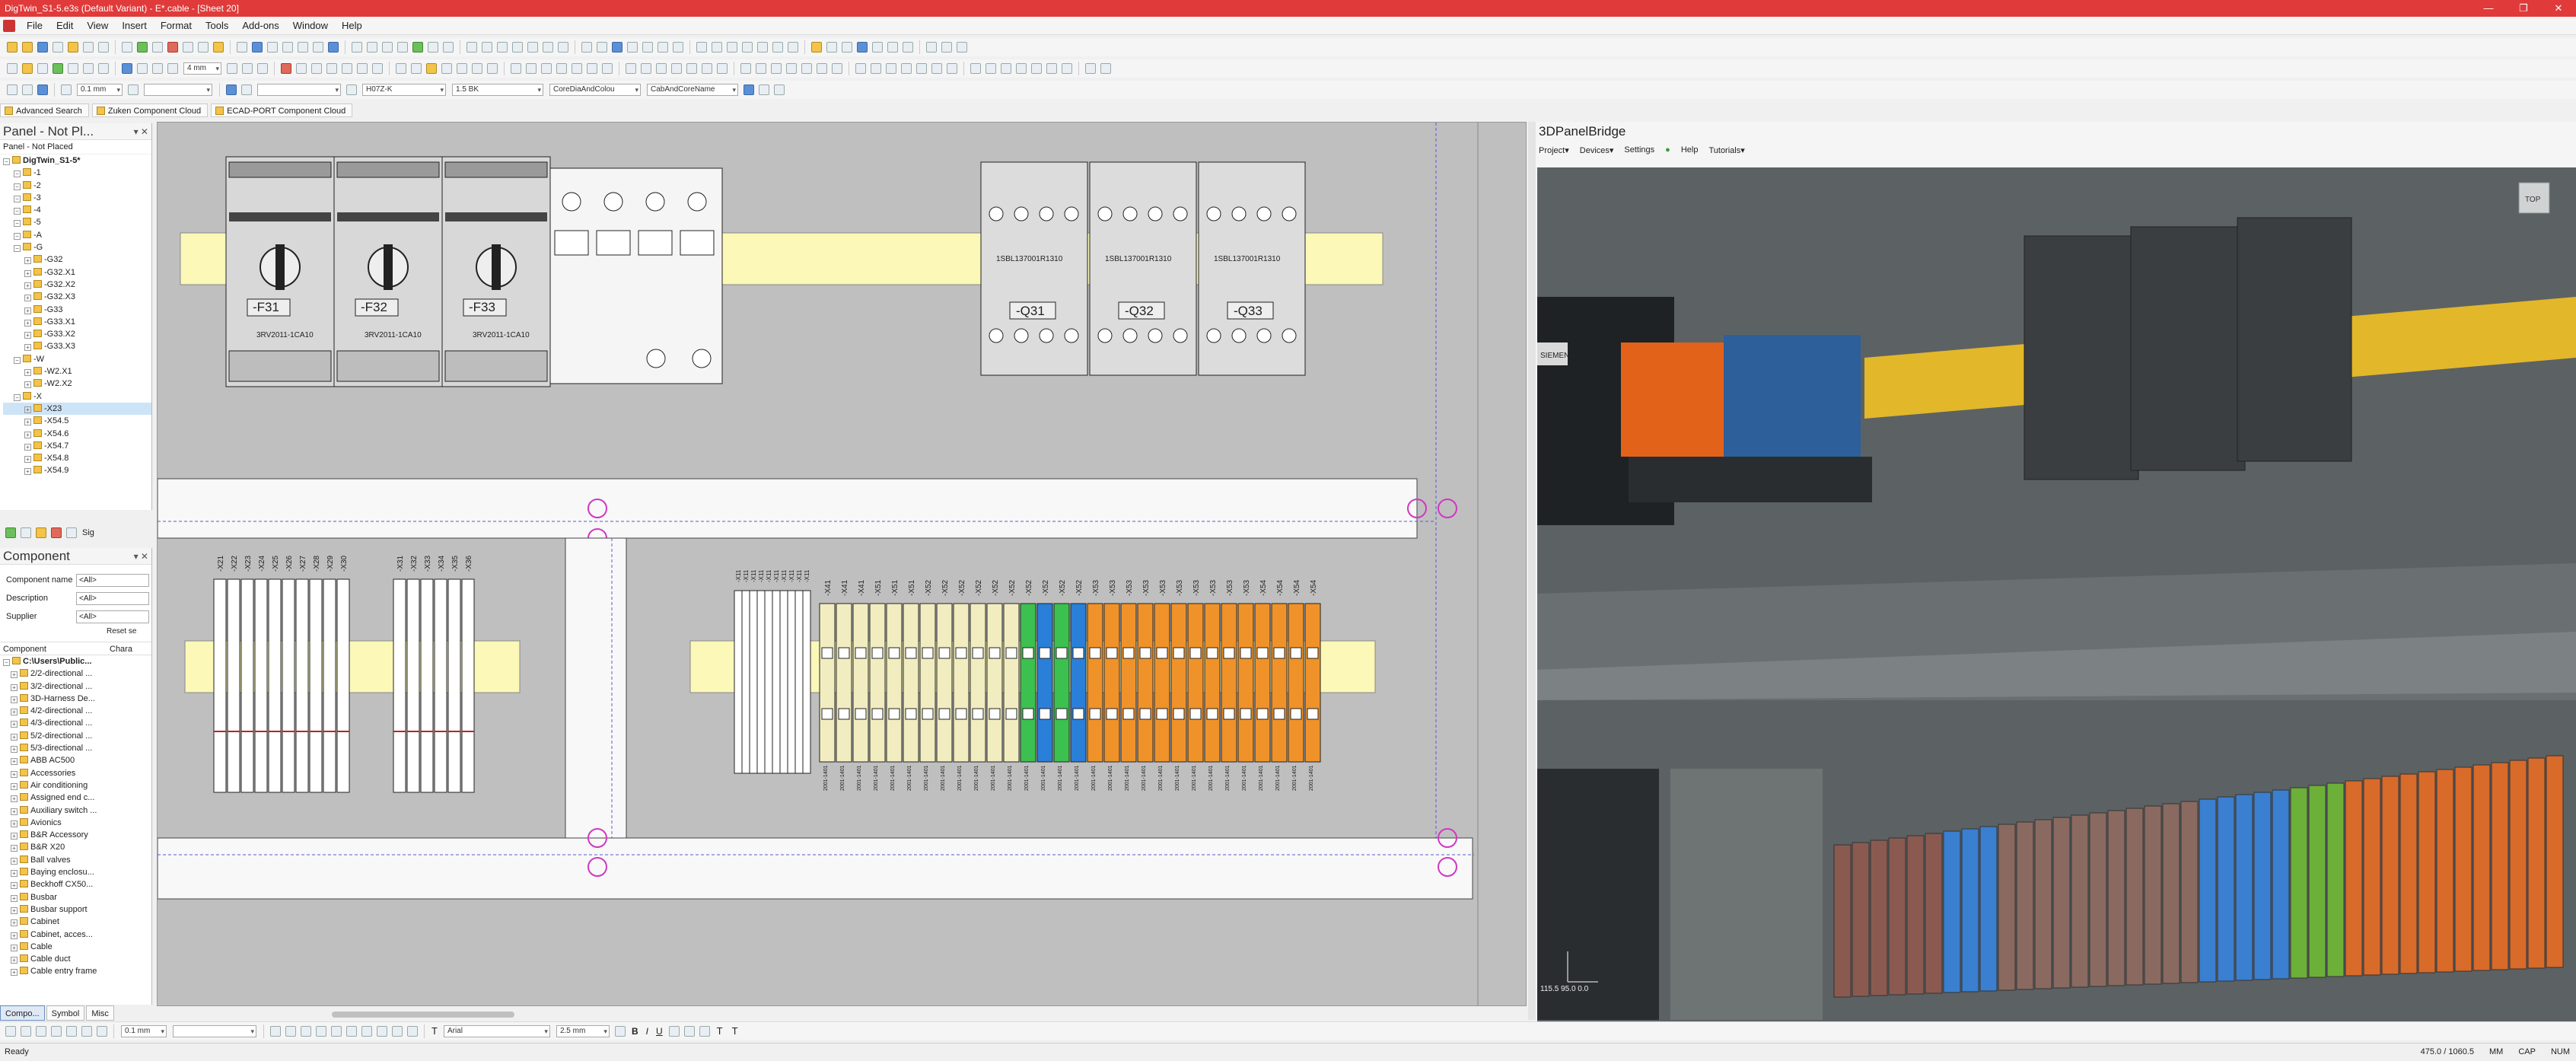 This screenshot has width=2576, height=1061. What do you see at coordinates (10, 532) in the screenshot?
I see `tree-tab-icon` at bounding box center [10, 532].